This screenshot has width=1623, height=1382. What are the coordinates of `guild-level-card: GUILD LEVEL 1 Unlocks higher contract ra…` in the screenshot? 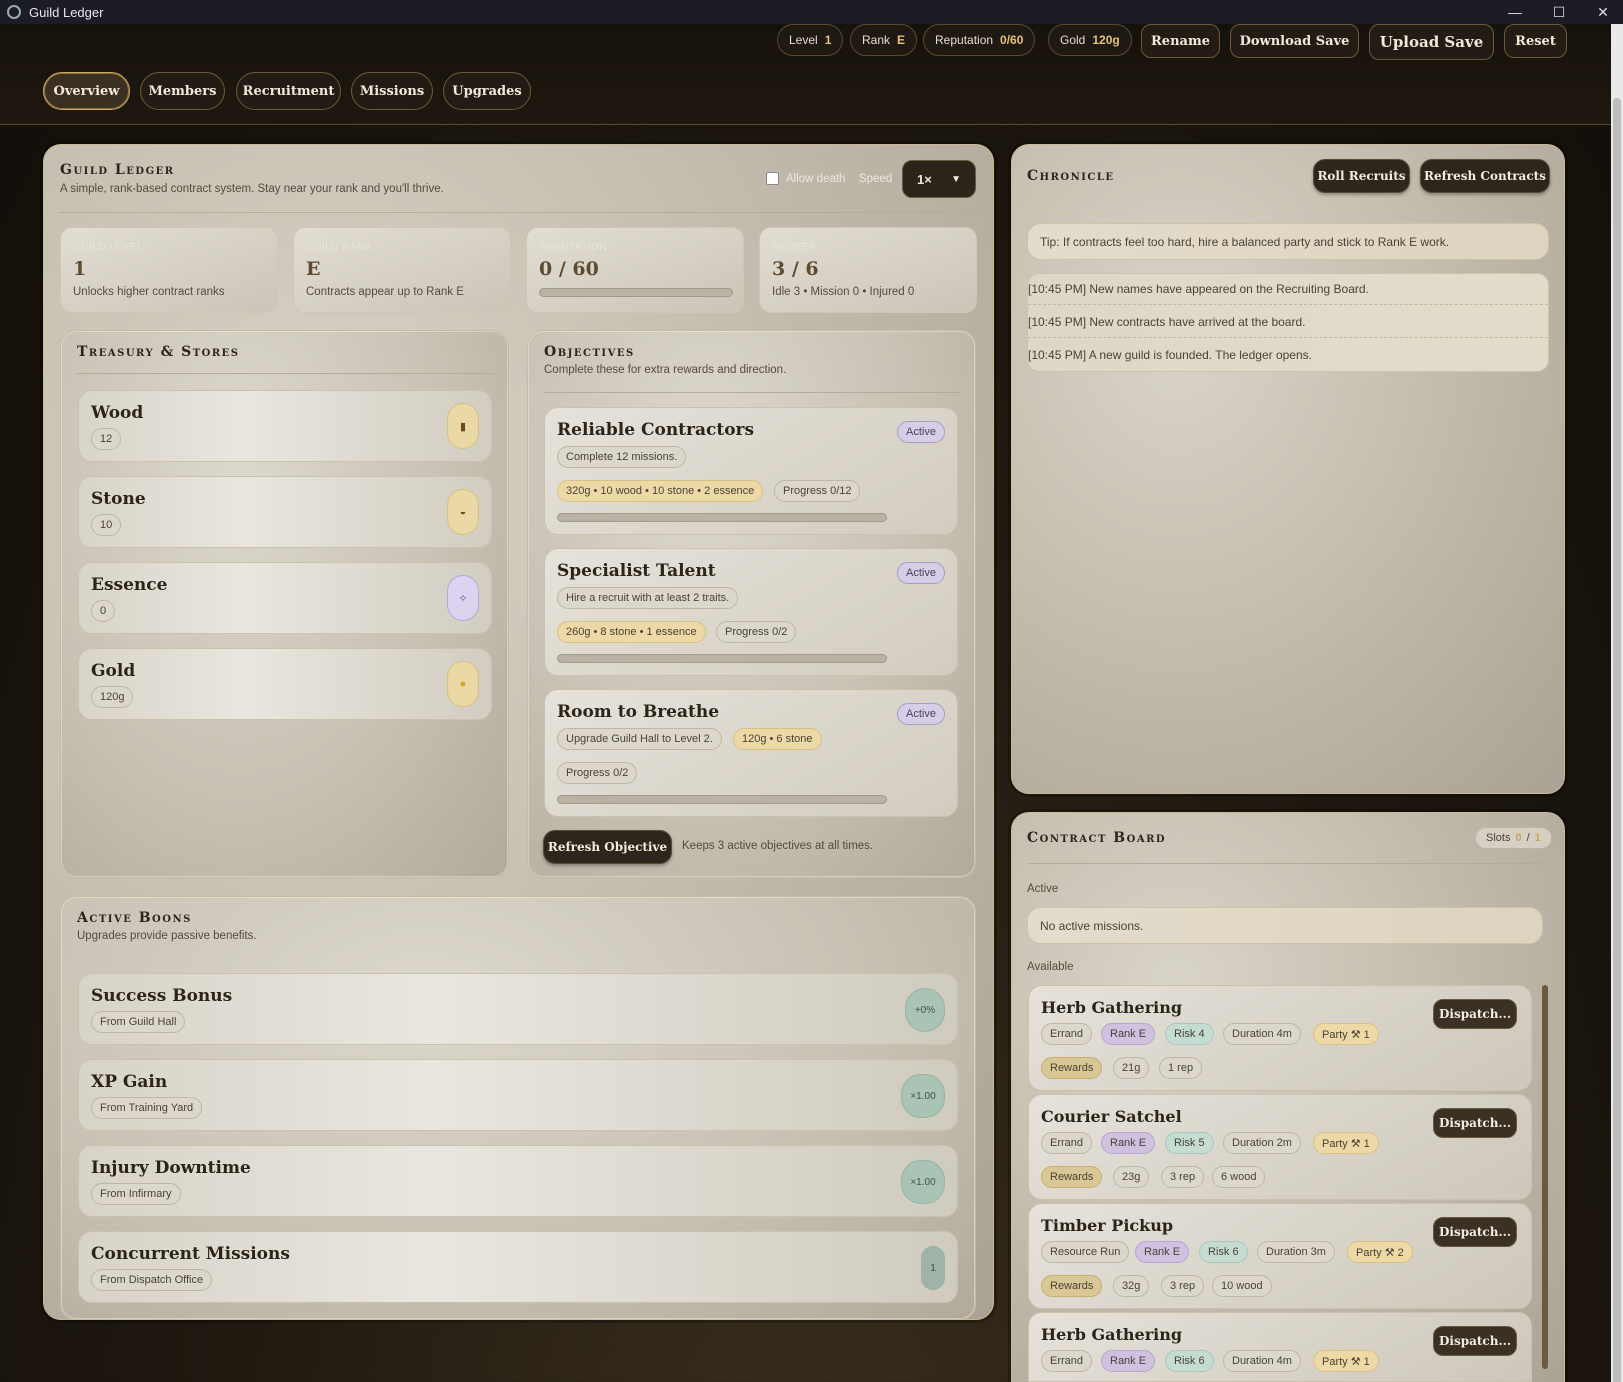 It's located at (169, 270).